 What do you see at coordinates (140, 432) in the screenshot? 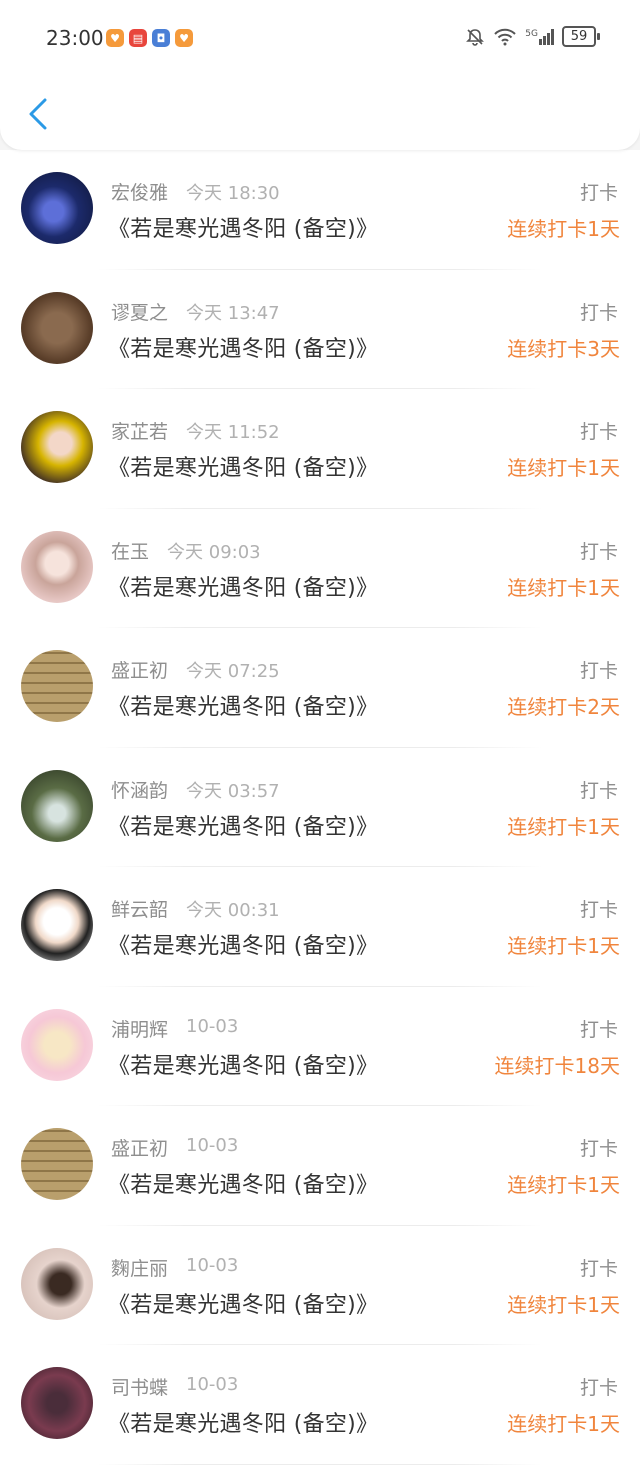
I see `user-name: 家芷若` at bounding box center [140, 432].